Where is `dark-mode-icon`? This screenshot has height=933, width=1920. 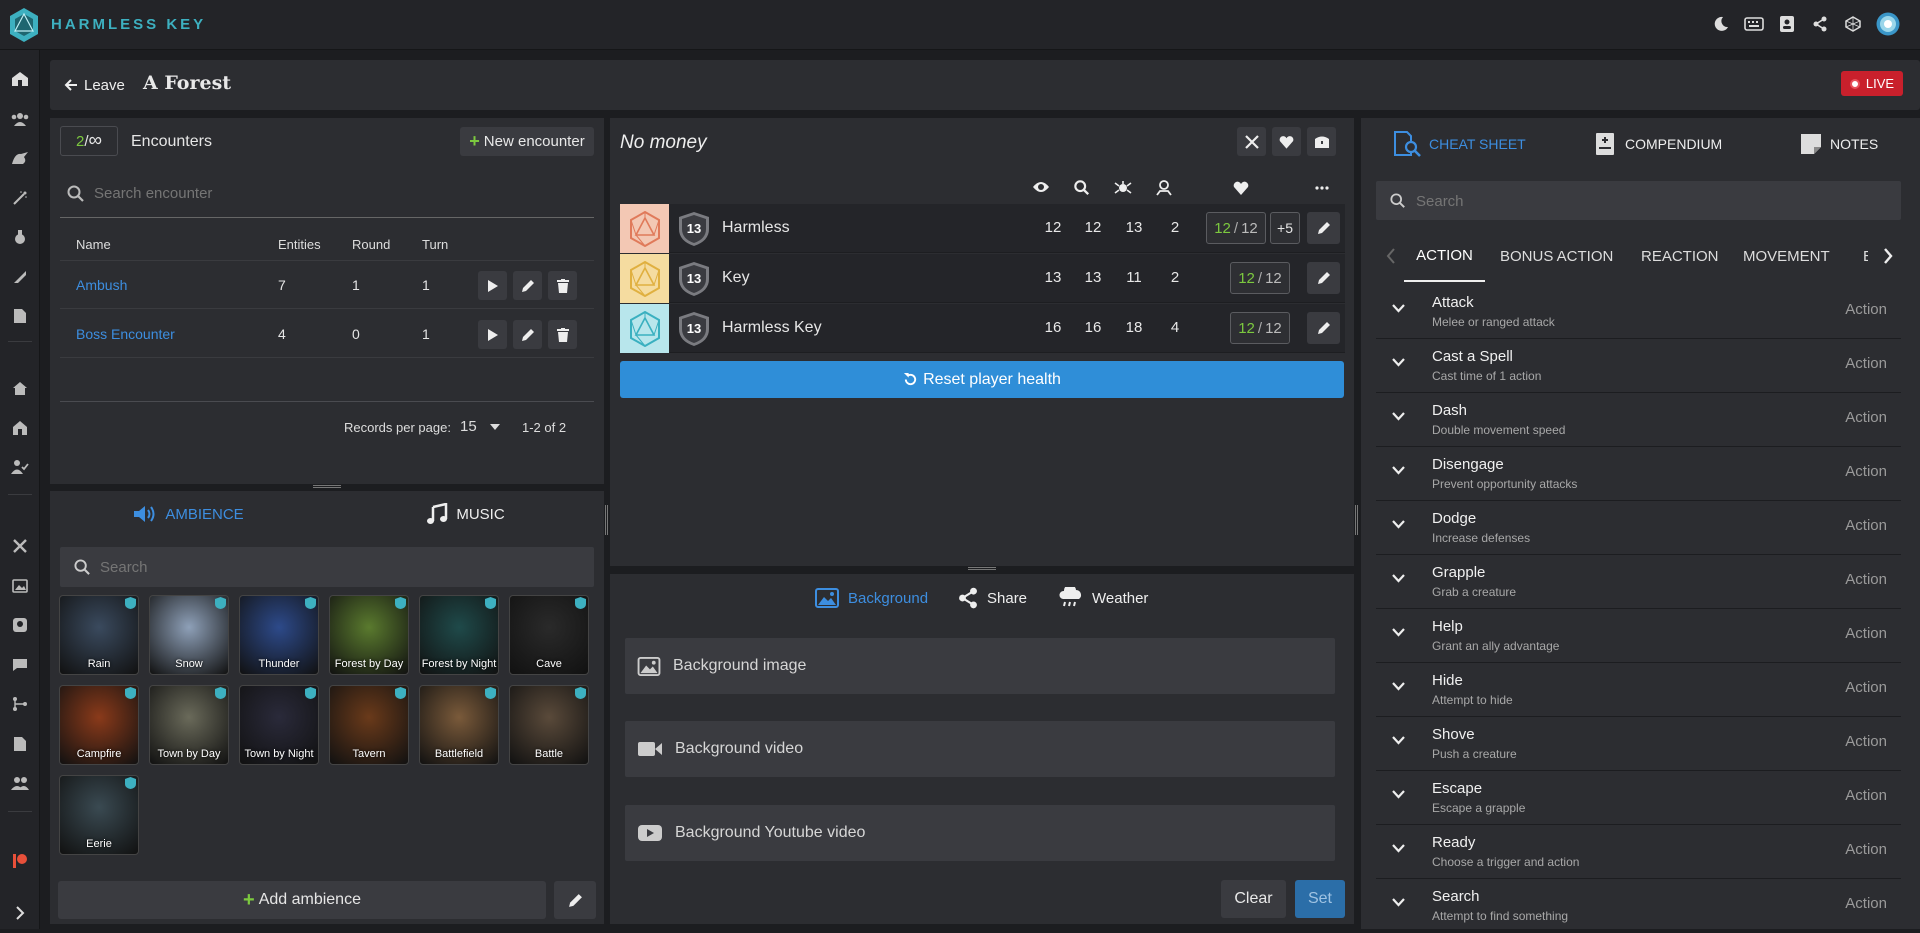 dark-mode-icon is located at coordinates (1721, 24).